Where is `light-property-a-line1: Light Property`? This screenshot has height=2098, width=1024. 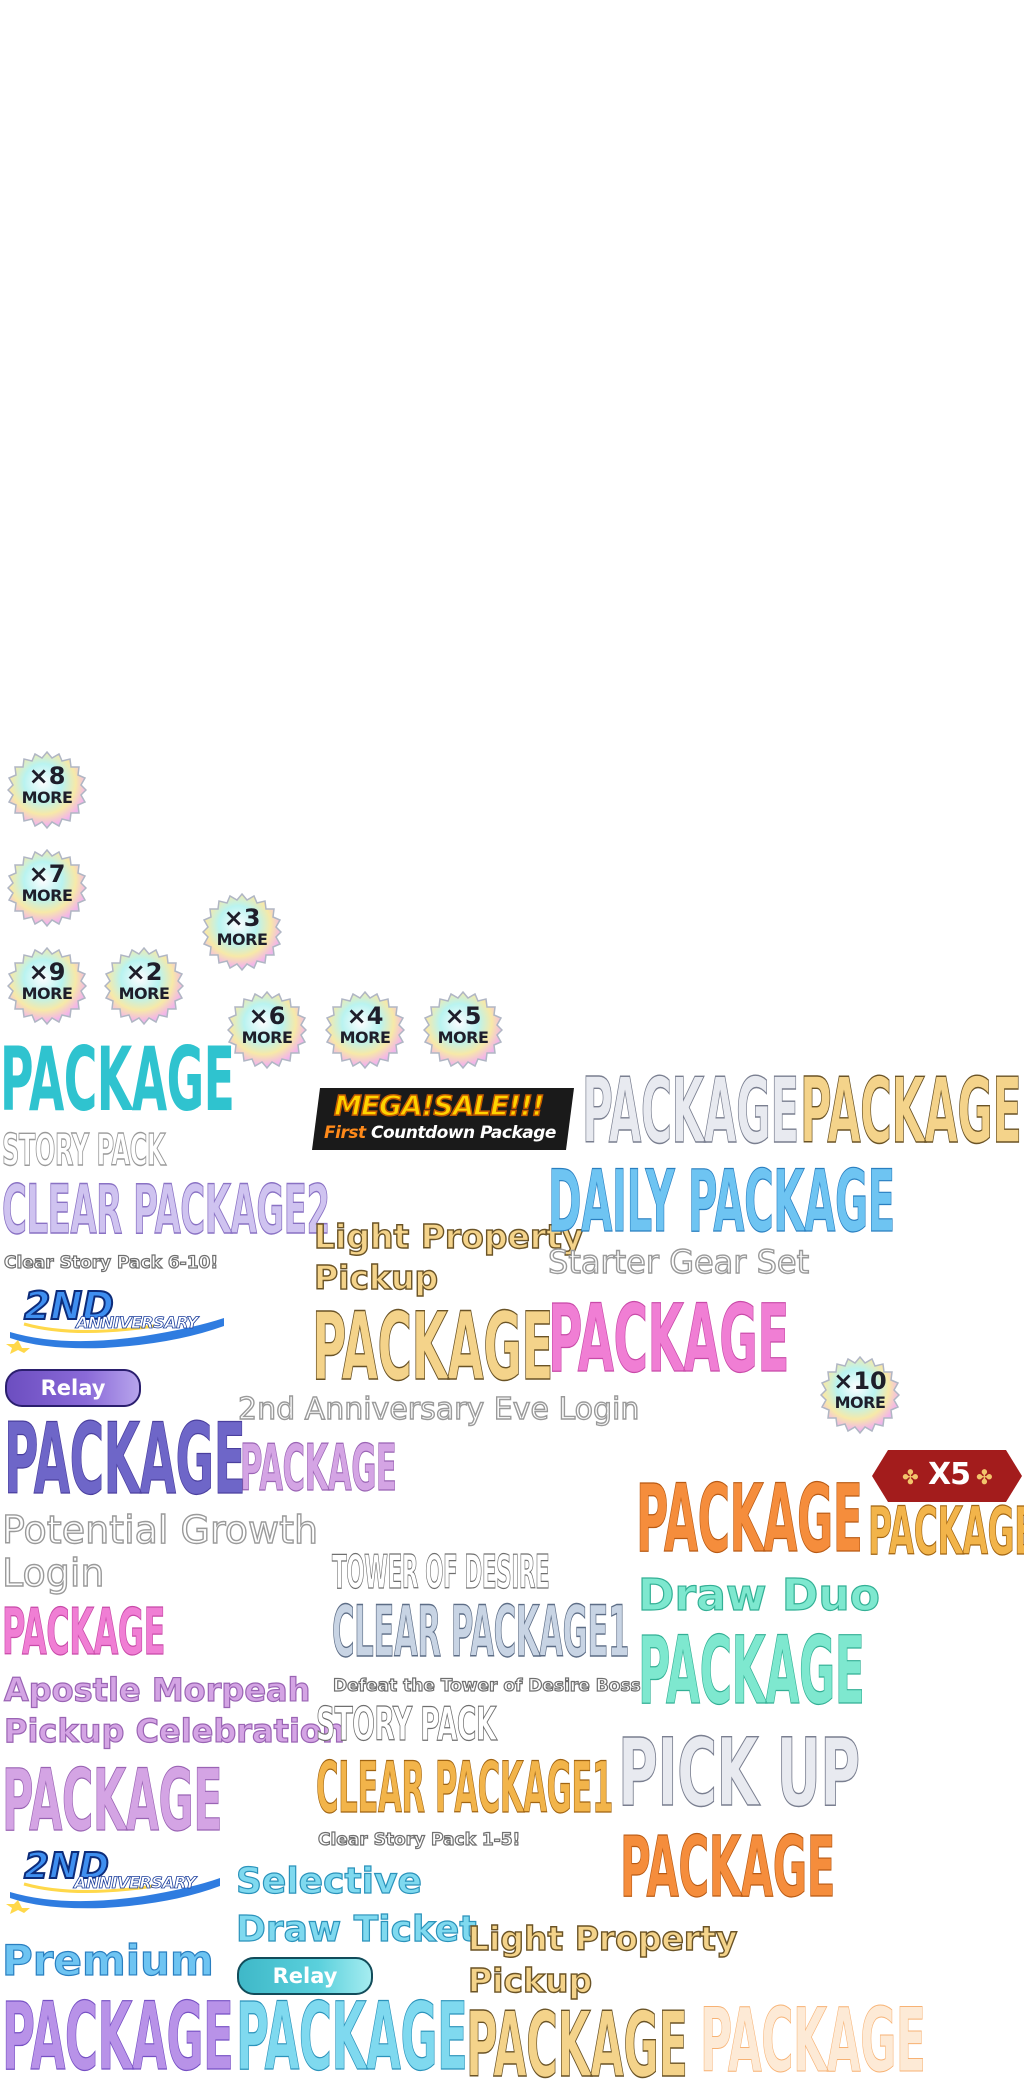 light-property-a-line1: Light Property is located at coordinates (448, 1236).